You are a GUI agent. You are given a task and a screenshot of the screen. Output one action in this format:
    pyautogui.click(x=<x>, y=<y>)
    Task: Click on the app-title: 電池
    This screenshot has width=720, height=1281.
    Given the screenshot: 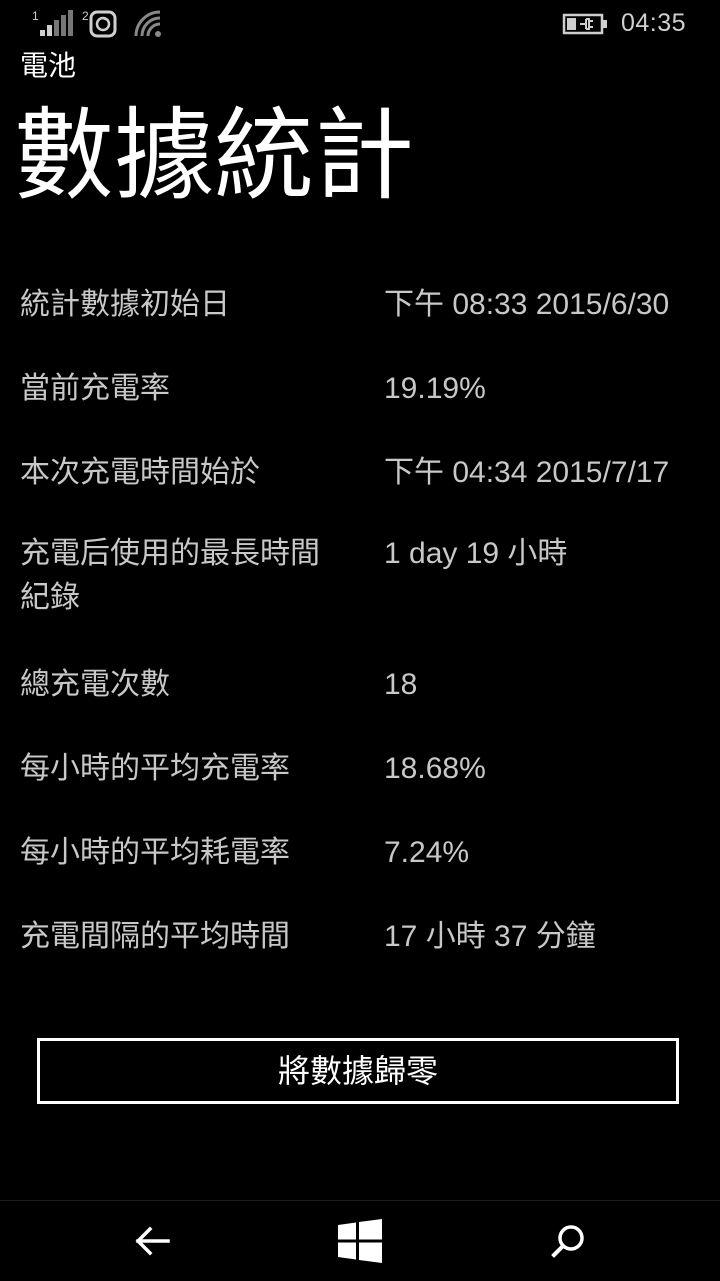 What is the action you would take?
    pyautogui.click(x=48, y=65)
    